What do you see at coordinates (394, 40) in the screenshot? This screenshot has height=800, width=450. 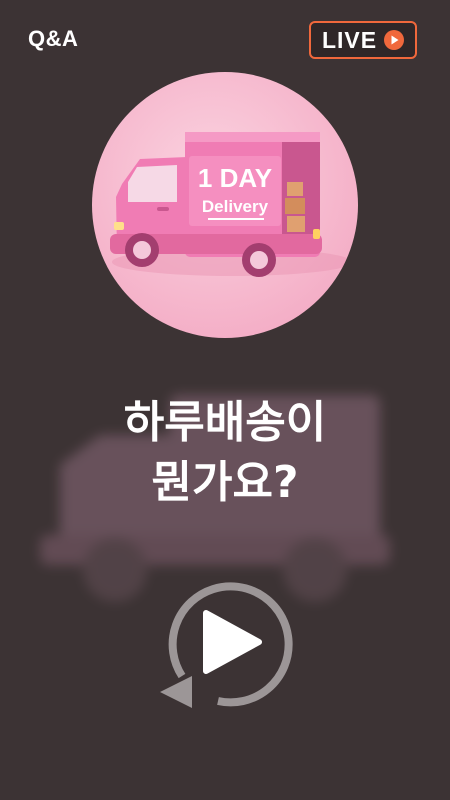 I see `play-circle-icon` at bounding box center [394, 40].